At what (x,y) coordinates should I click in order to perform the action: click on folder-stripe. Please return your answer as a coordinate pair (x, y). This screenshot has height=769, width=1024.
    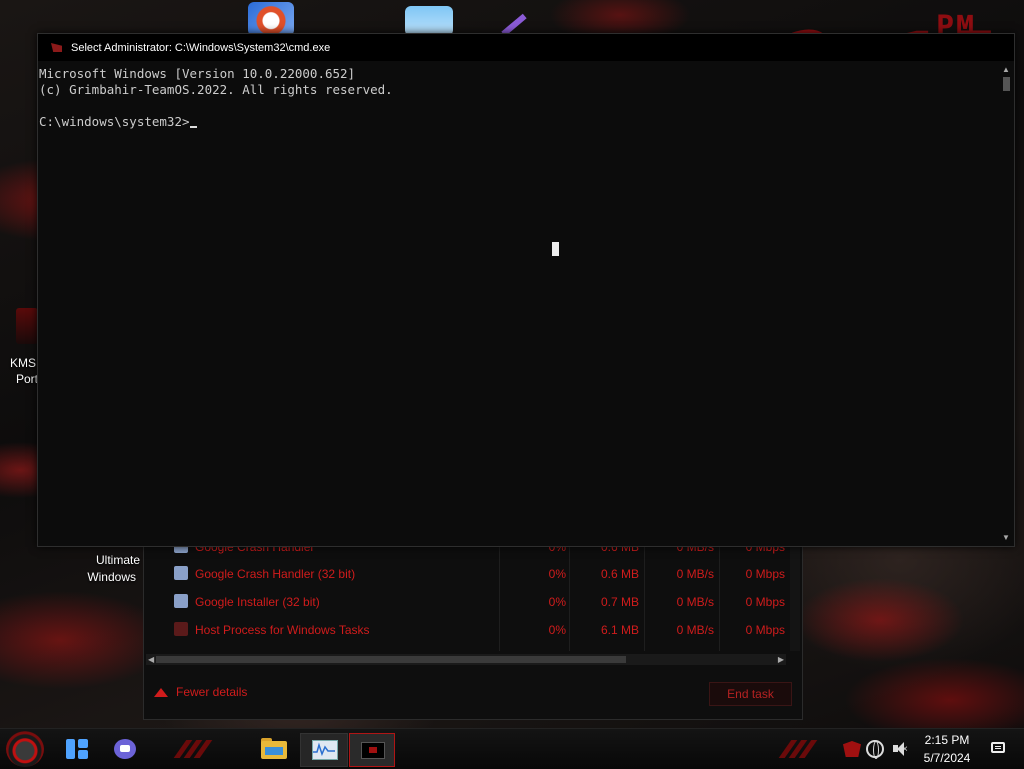
    Looking at the image, I should click on (274, 751).